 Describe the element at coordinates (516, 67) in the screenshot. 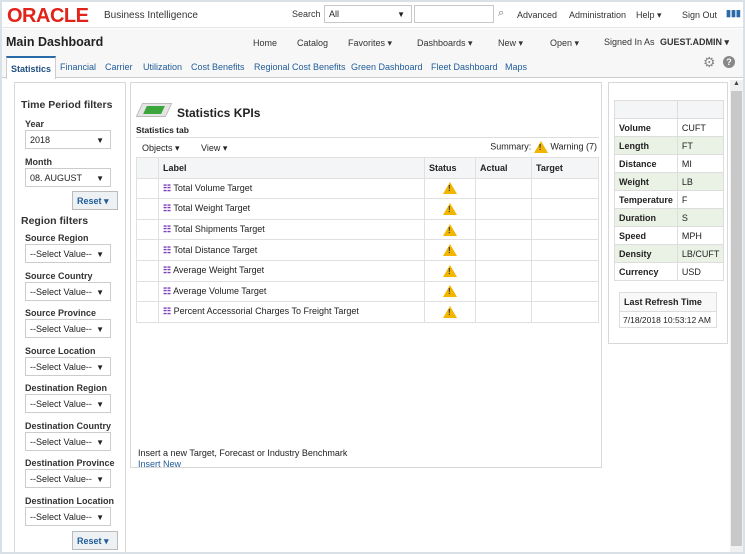

I see `tab-maps: Maps` at that location.